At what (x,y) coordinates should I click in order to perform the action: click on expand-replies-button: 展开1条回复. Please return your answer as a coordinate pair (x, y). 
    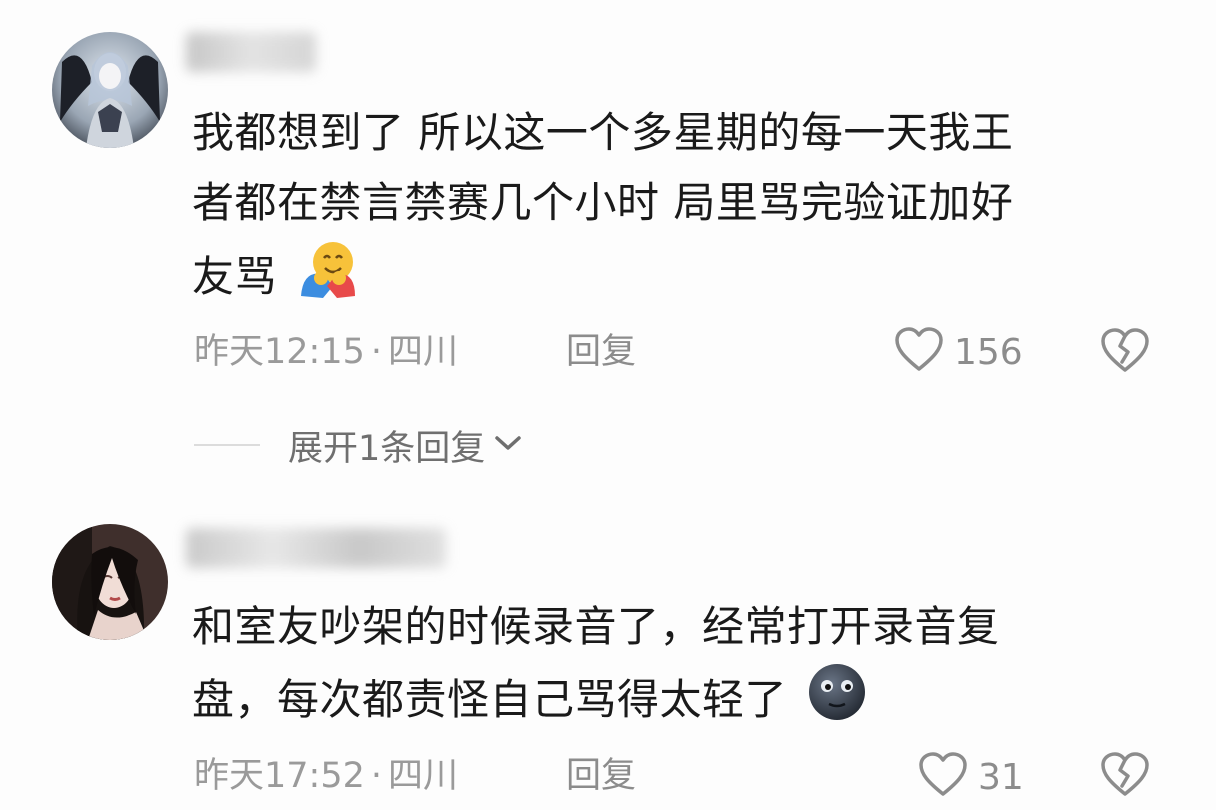
    Looking at the image, I should click on (358, 445).